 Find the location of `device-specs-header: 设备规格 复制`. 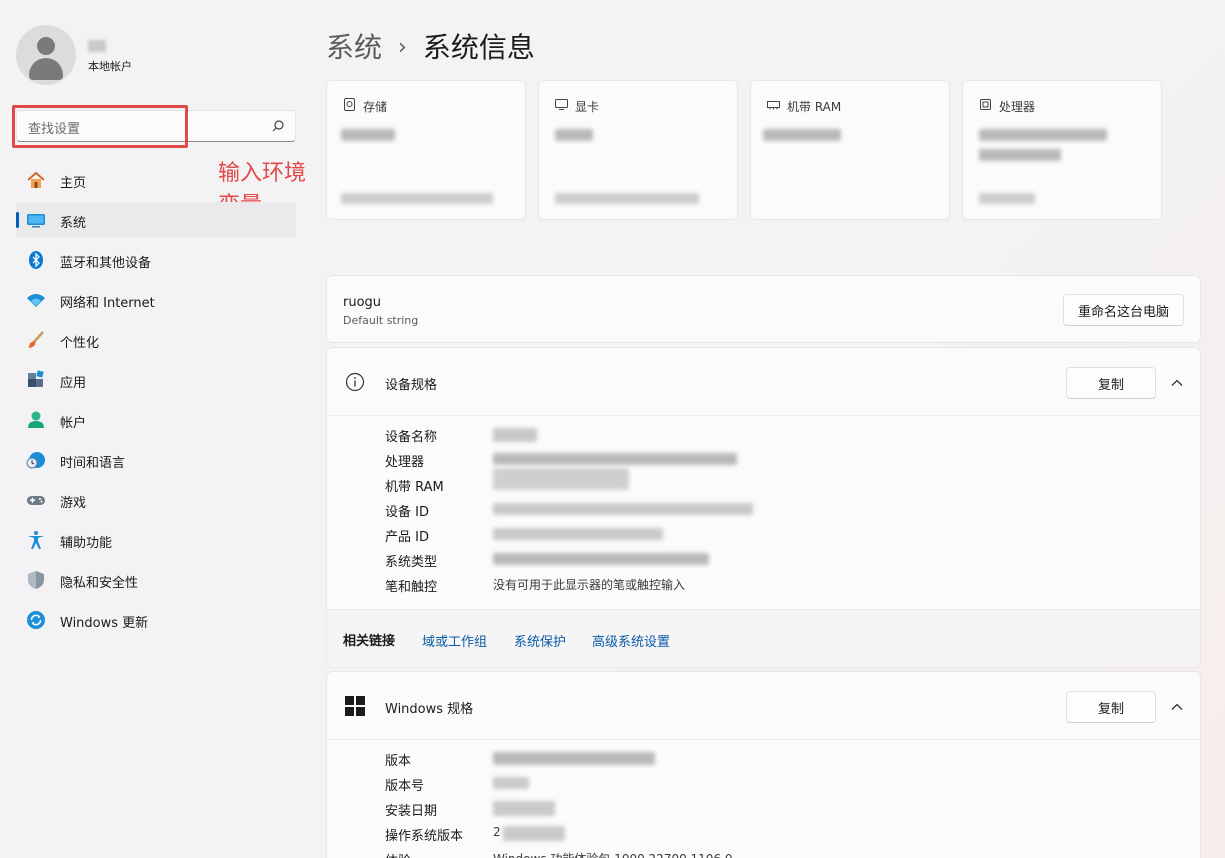

device-specs-header: 设备规格 复制 is located at coordinates (763, 382).